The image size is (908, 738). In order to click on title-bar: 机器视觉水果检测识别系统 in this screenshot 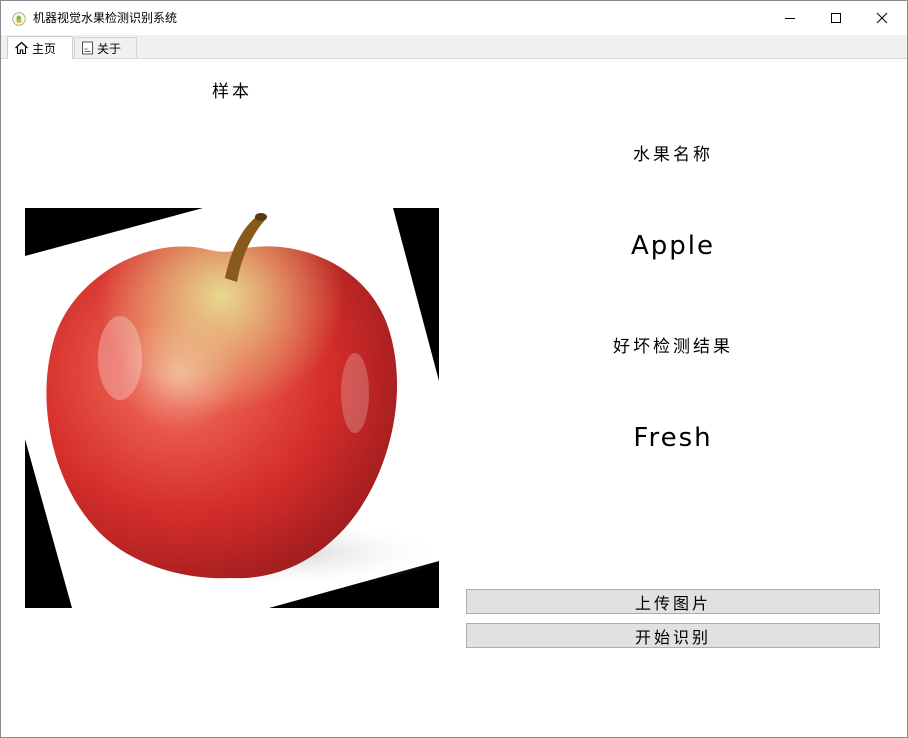, I will do `click(454, 18)`.